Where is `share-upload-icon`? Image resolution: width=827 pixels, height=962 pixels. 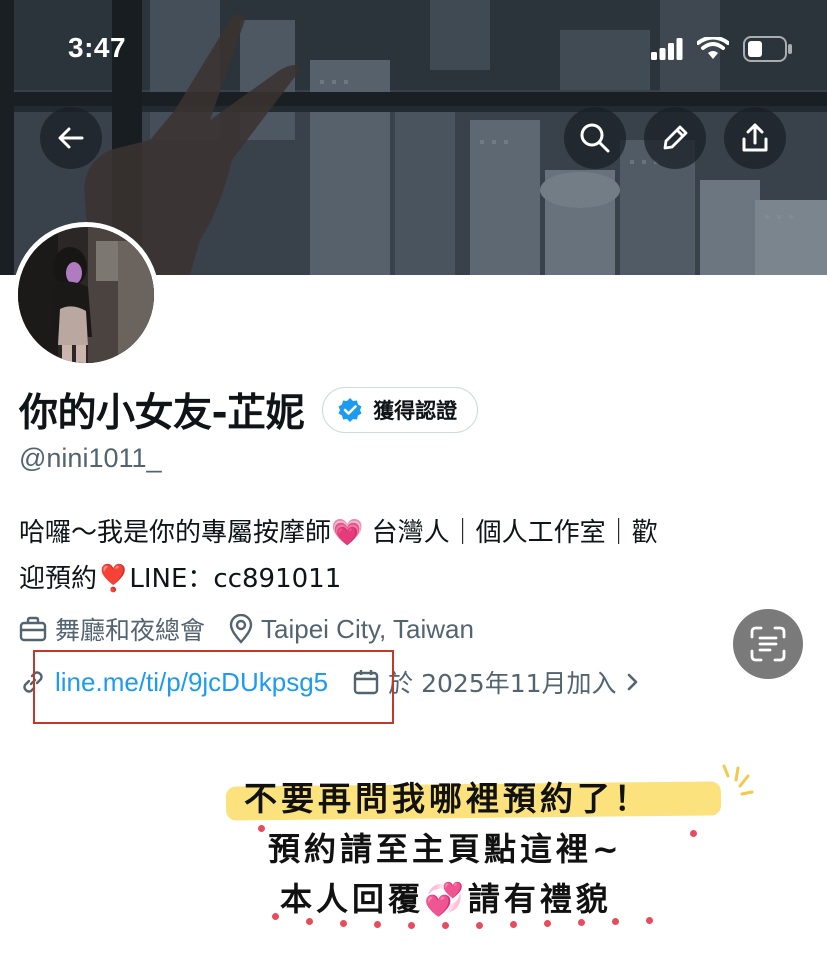 share-upload-icon is located at coordinates (755, 137).